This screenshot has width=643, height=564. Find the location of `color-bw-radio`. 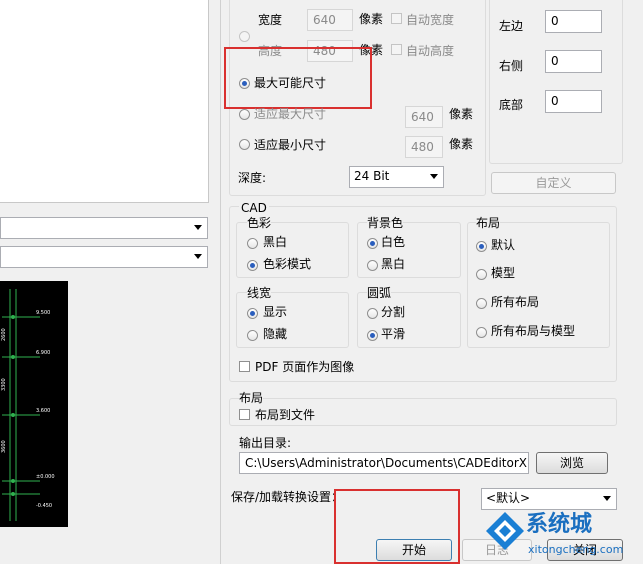

color-bw-radio is located at coordinates (252, 243).